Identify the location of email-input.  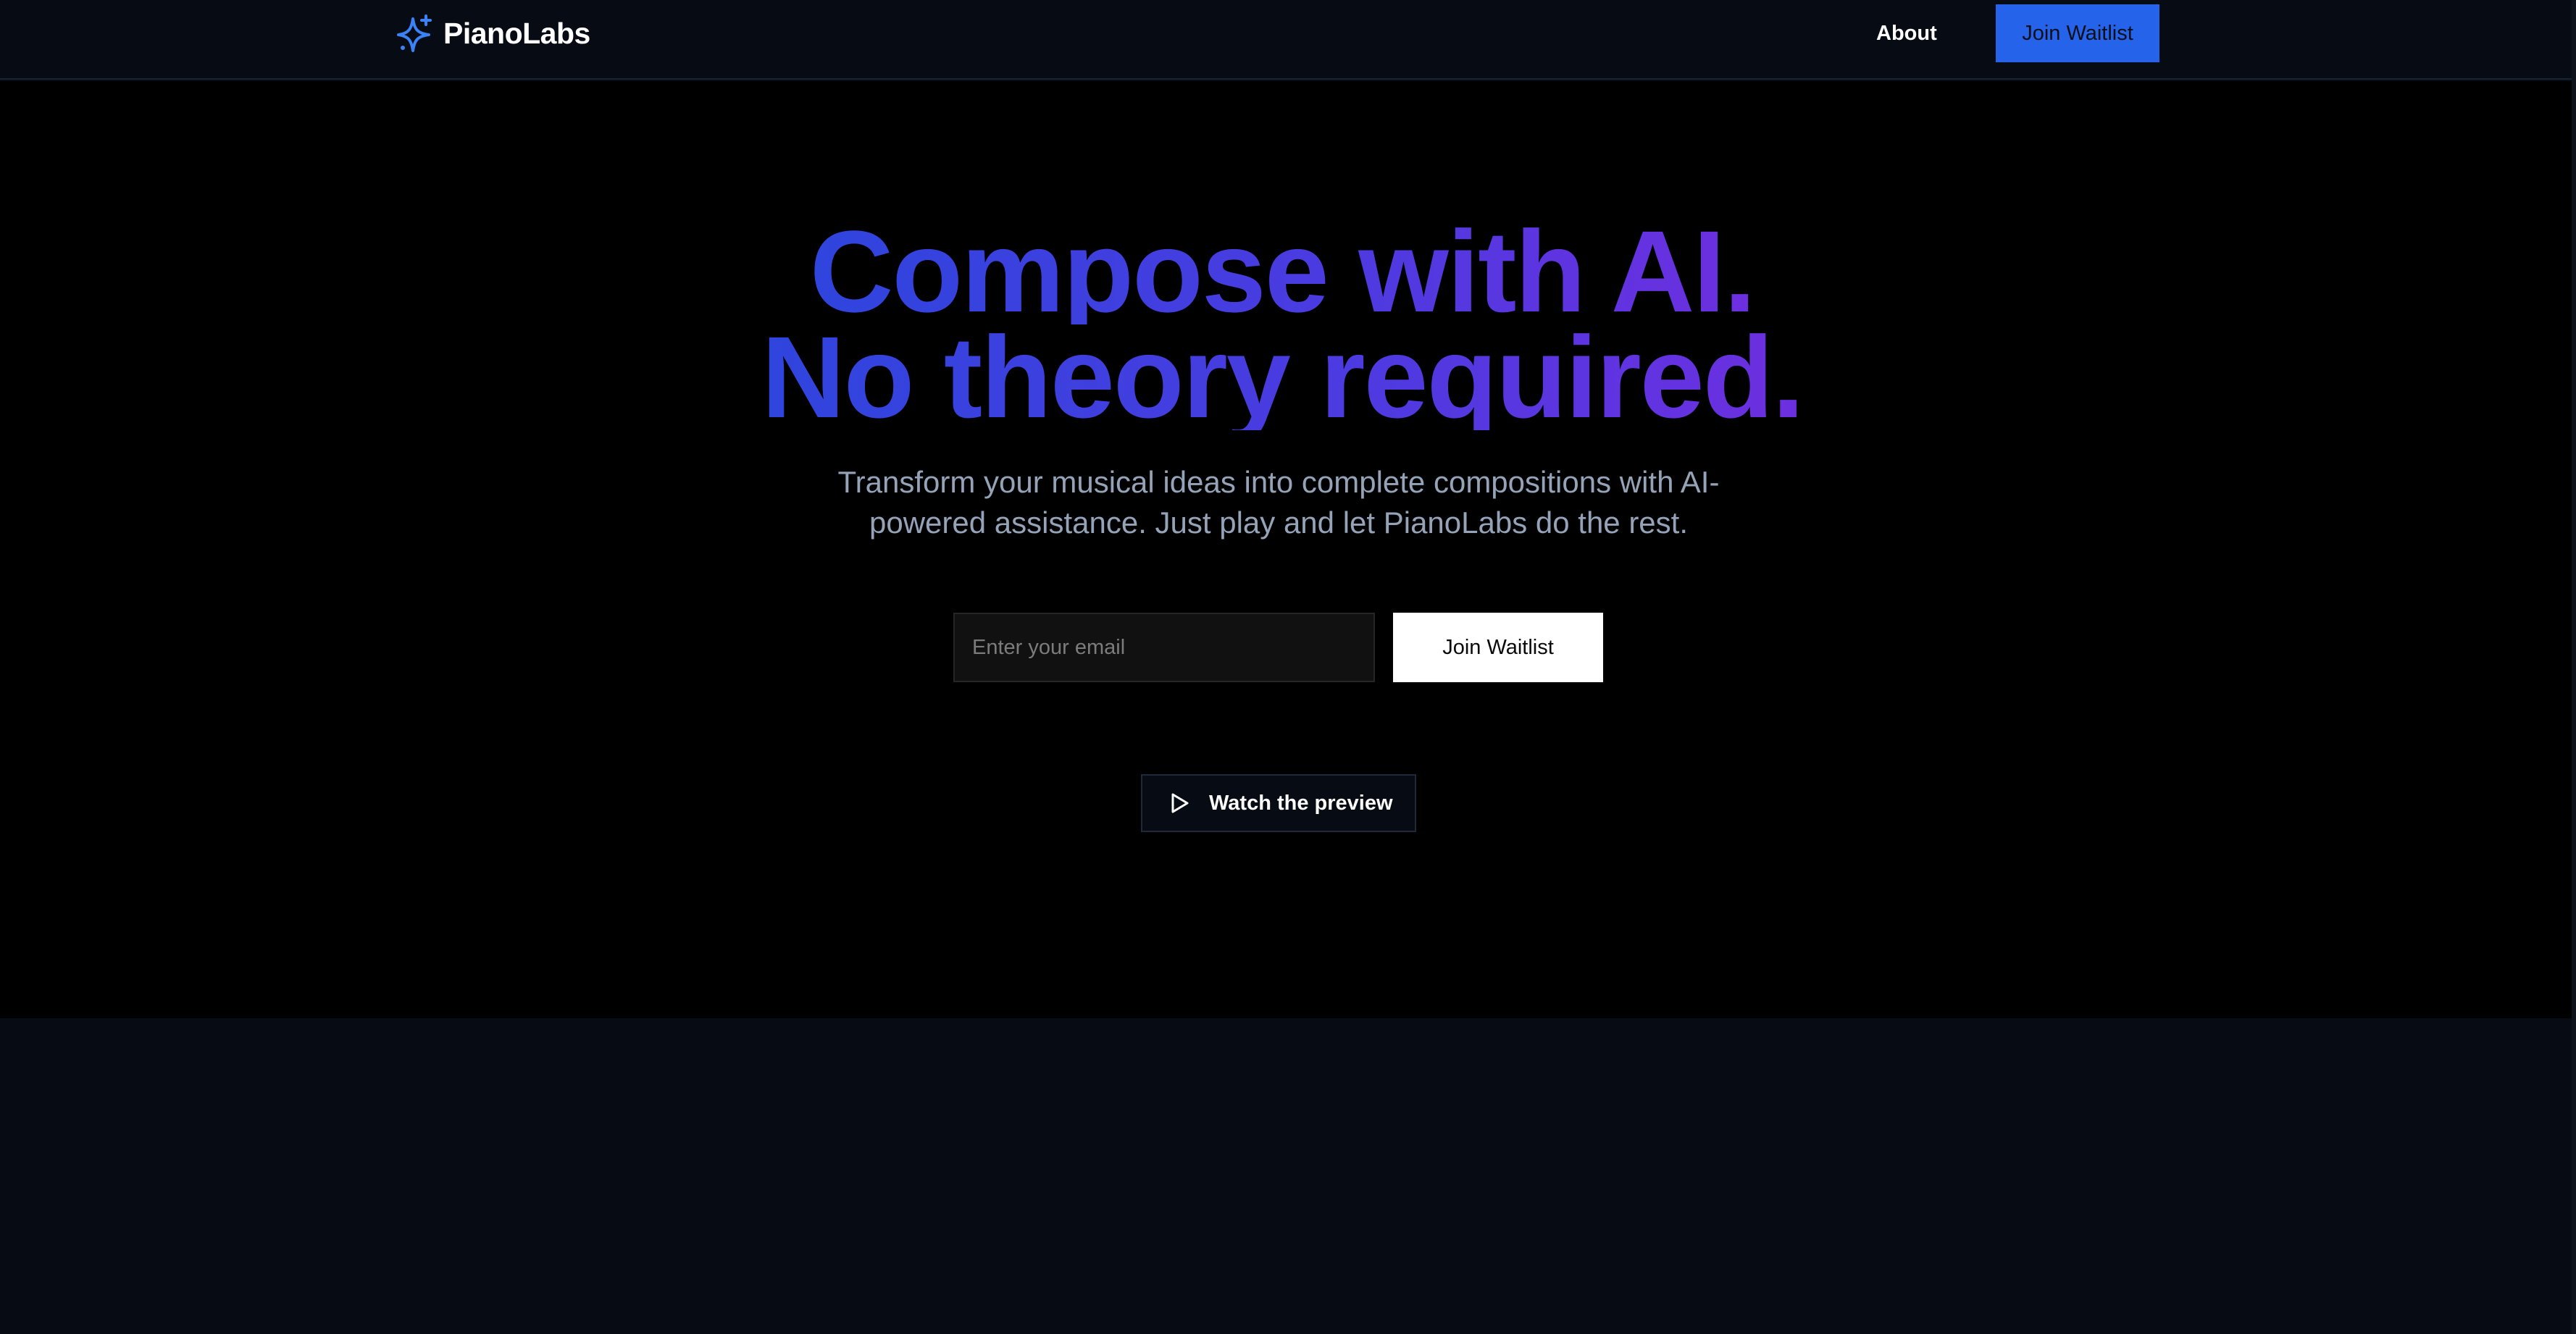
(1164, 647).